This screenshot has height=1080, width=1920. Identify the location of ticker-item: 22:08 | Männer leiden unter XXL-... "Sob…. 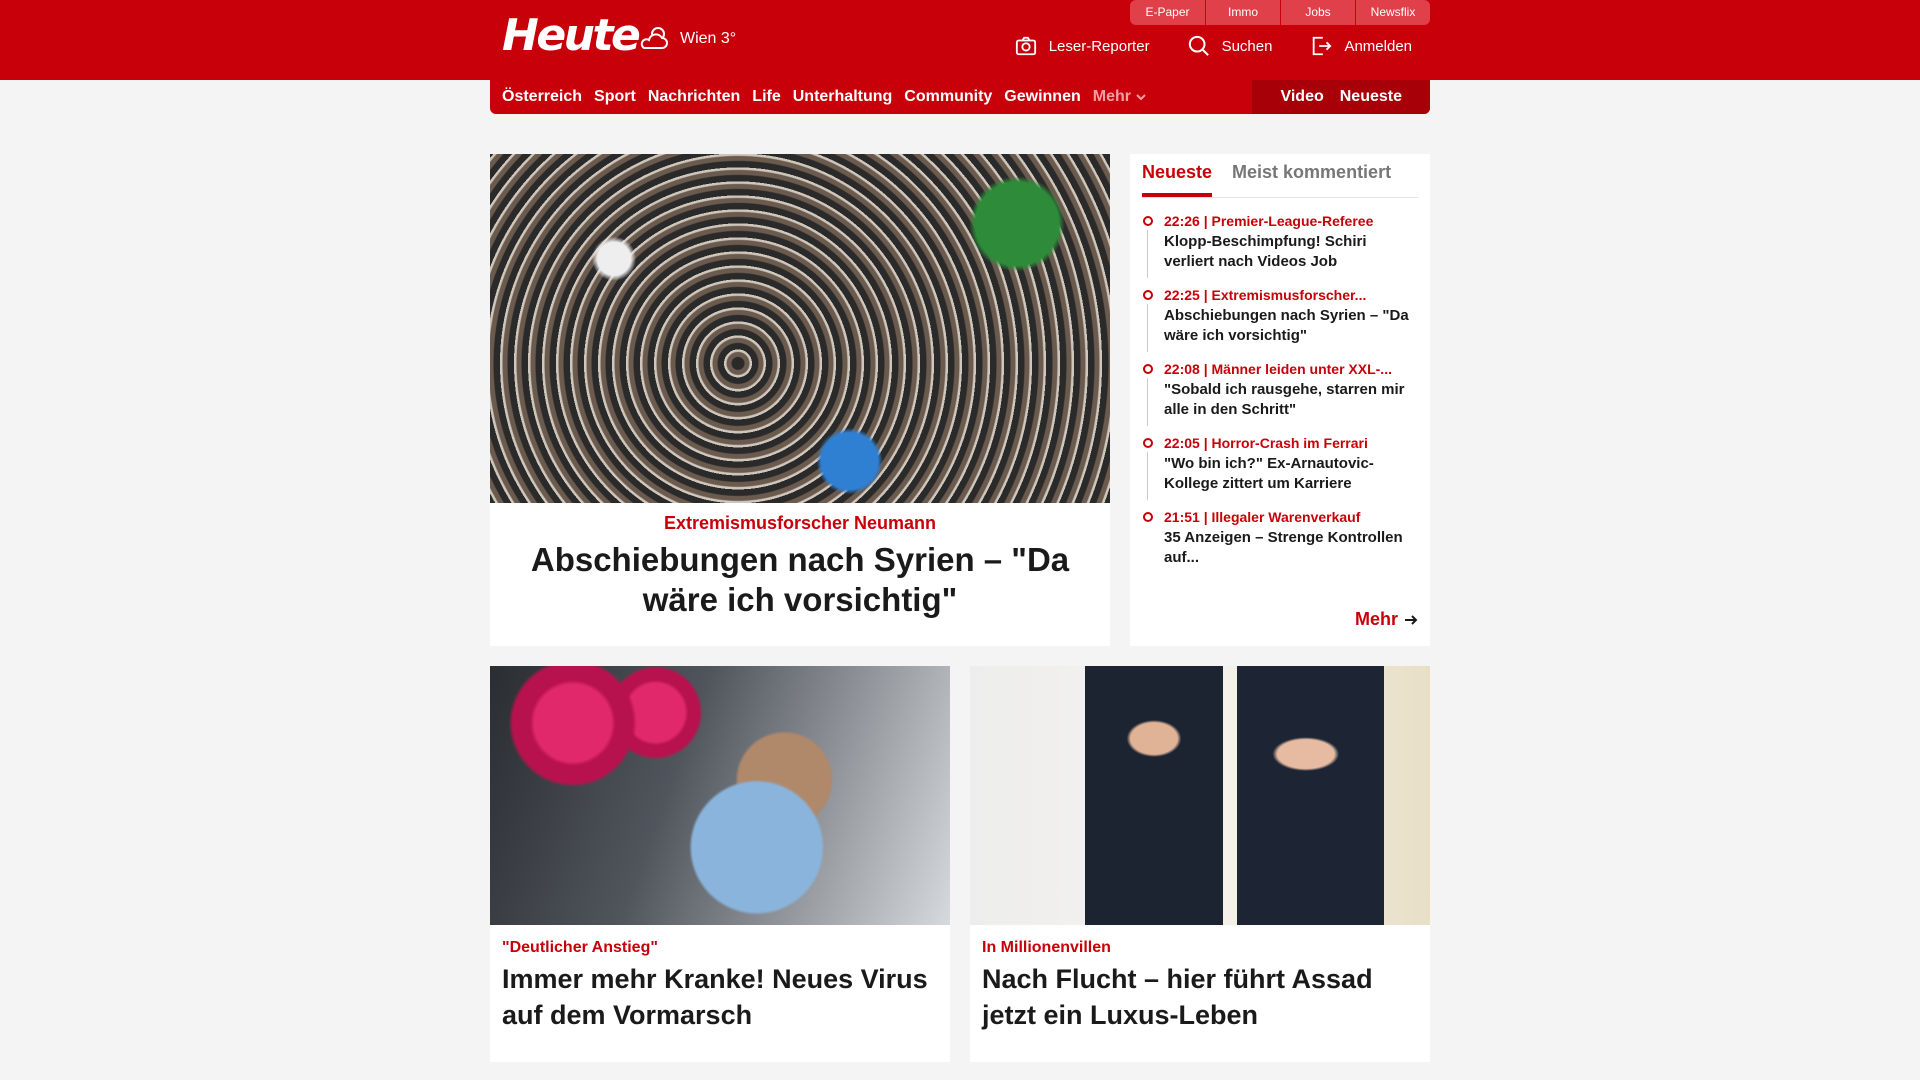
(1280, 393).